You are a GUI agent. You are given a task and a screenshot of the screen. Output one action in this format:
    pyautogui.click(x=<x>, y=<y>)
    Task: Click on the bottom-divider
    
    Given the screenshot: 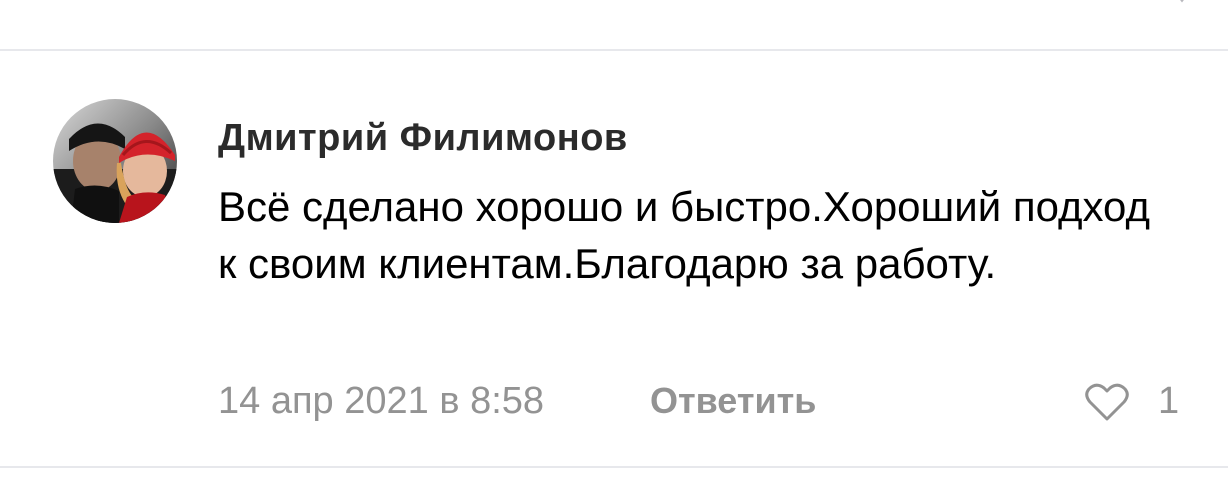 What is the action you would take?
    pyautogui.click(x=614, y=467)
    